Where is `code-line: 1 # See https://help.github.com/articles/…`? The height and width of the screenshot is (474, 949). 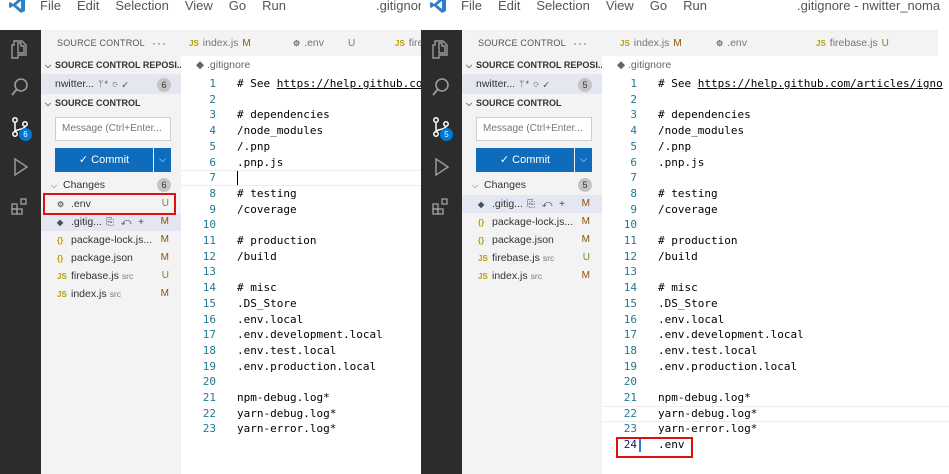 code-line: 1 # See https://help.github.com/articles/… is located at coordinates (775, 84).